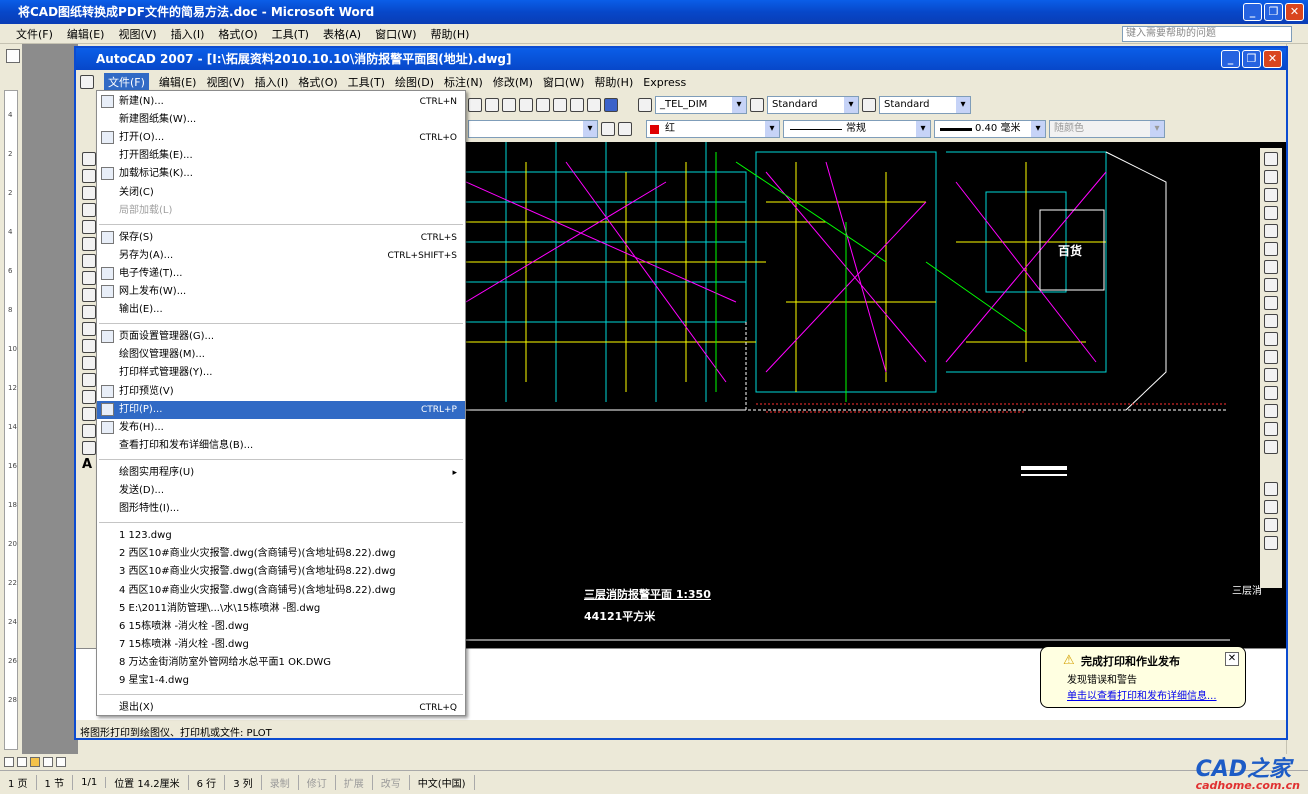  Describe the element at coordinates (89, 414) in the screenshot. I see `gradient-icon` at that location.